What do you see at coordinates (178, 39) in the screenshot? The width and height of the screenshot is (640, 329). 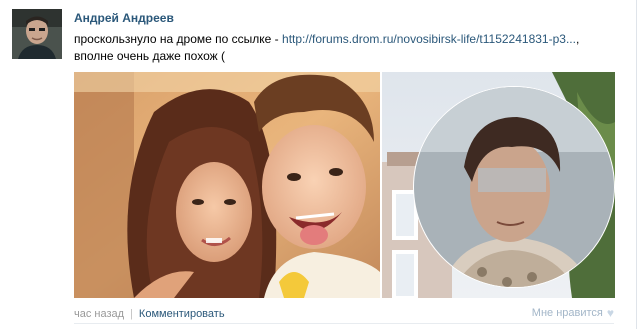 I see `post-text-before: проскользнуло на дроме по ссылке -` at bounding box center [178, 39].